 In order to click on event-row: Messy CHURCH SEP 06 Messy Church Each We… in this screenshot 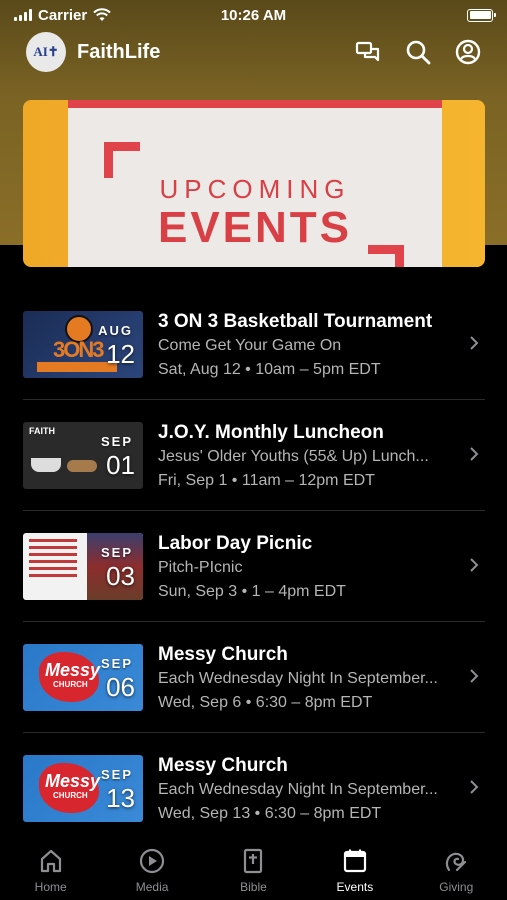, I will do `click(254, 677)`.